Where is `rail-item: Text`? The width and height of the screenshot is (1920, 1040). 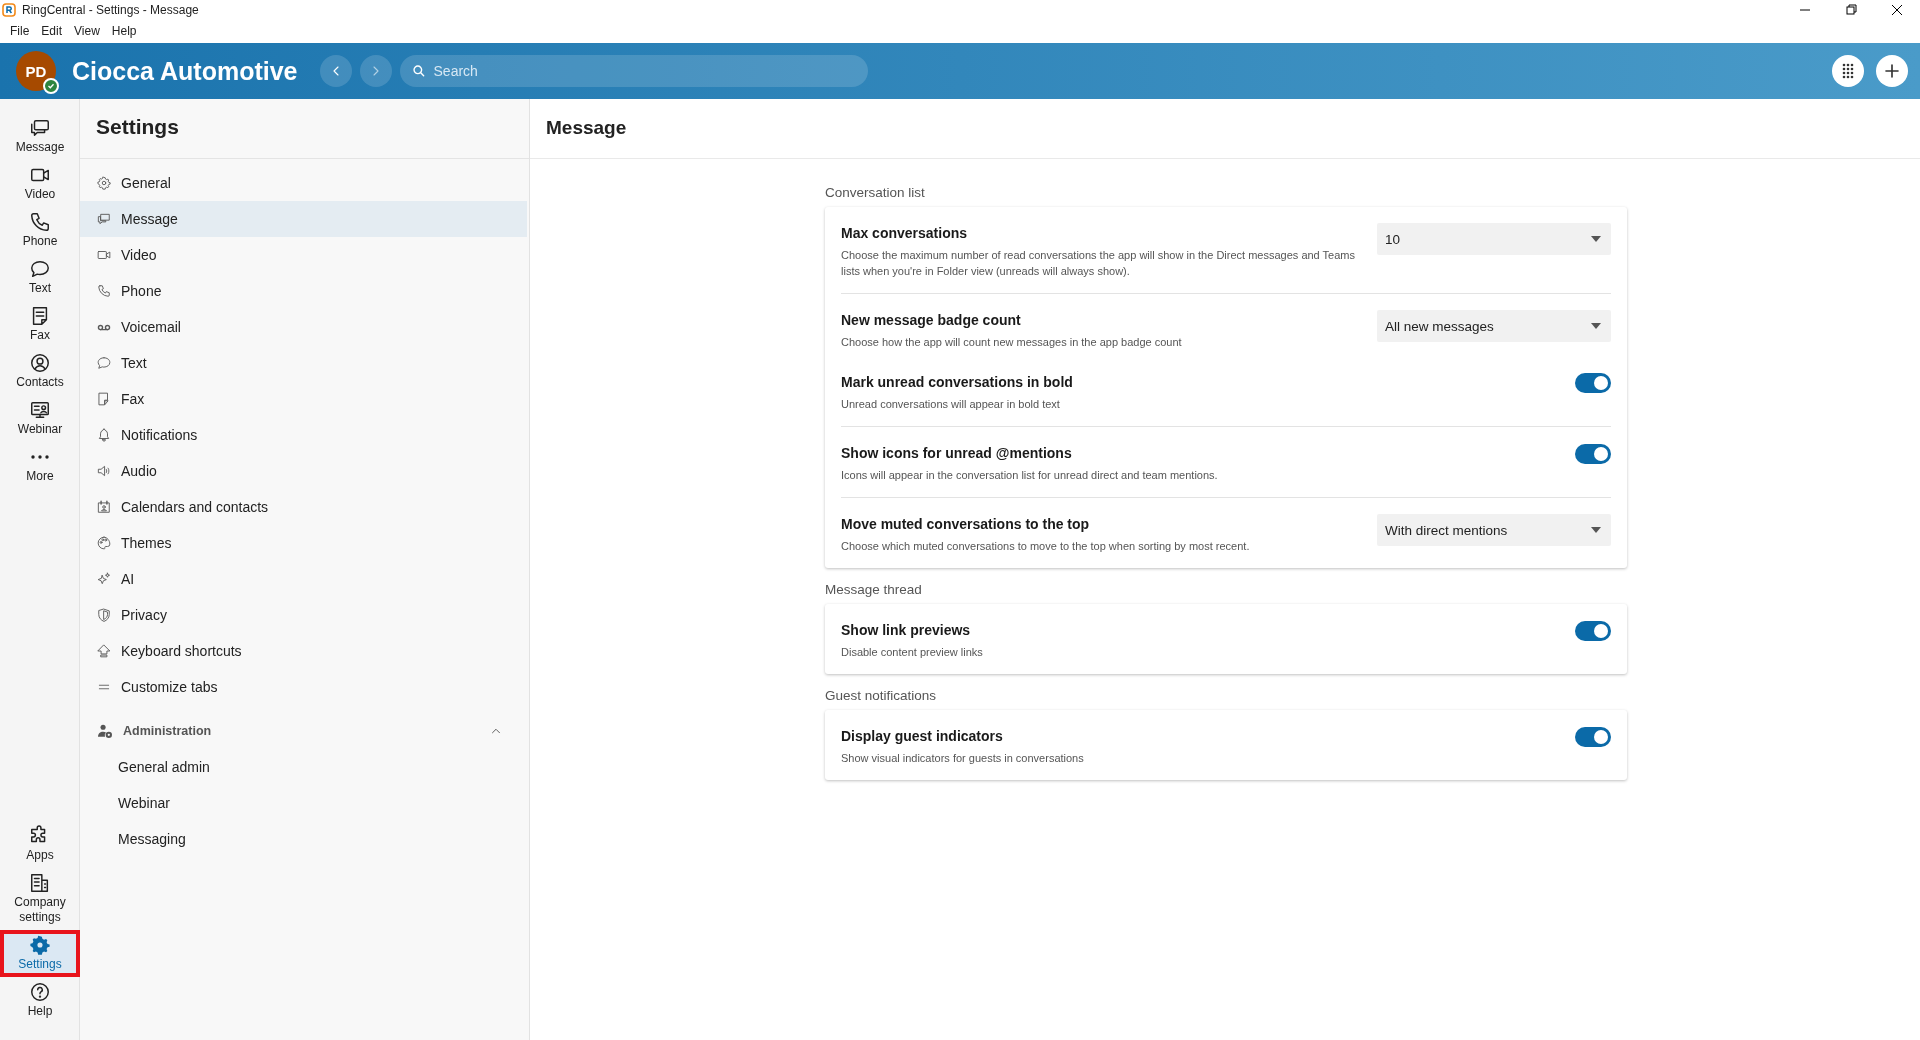 rail-item: Text is located at coordinates (40, 277).